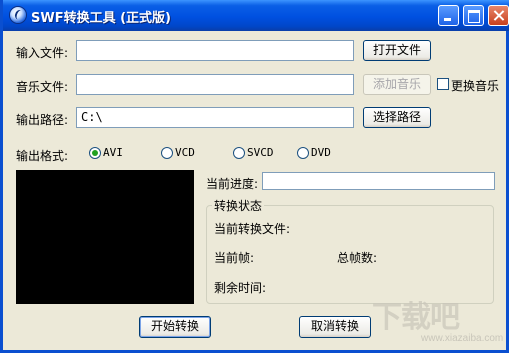 This screenshot has width=509, height=353. What do you see at coordinates (42, 53) in the screenshot?
I see `input-file-label: 输入文件:` at bounding box center [42, 53].